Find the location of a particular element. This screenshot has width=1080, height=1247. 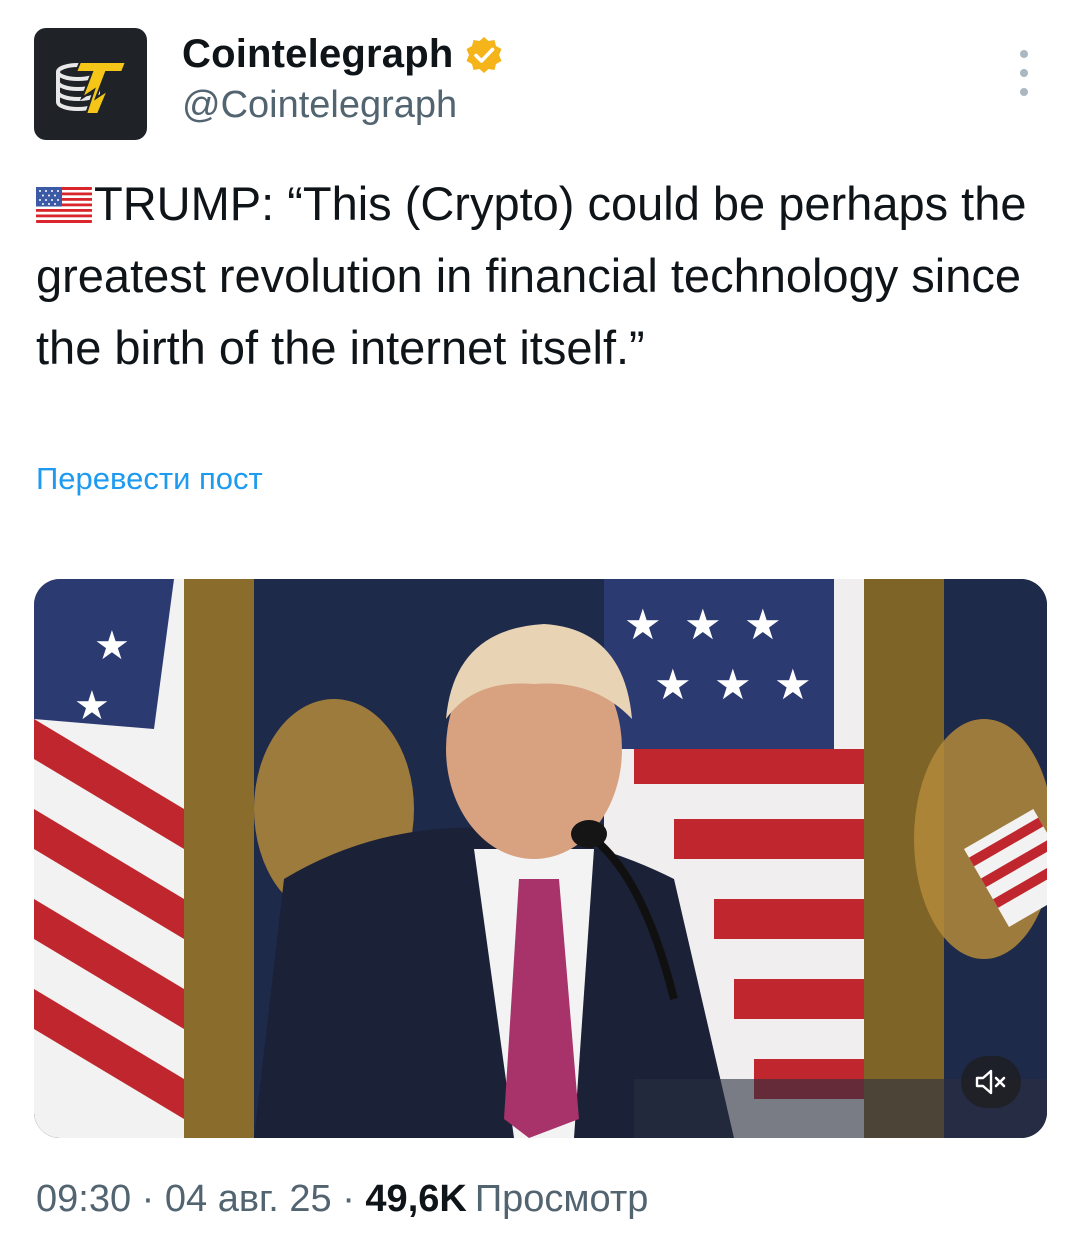

tweet-meta: 09:30 · 04 авг. 25 · 49,6K Просмотр is located at coordinates (342, 1199).